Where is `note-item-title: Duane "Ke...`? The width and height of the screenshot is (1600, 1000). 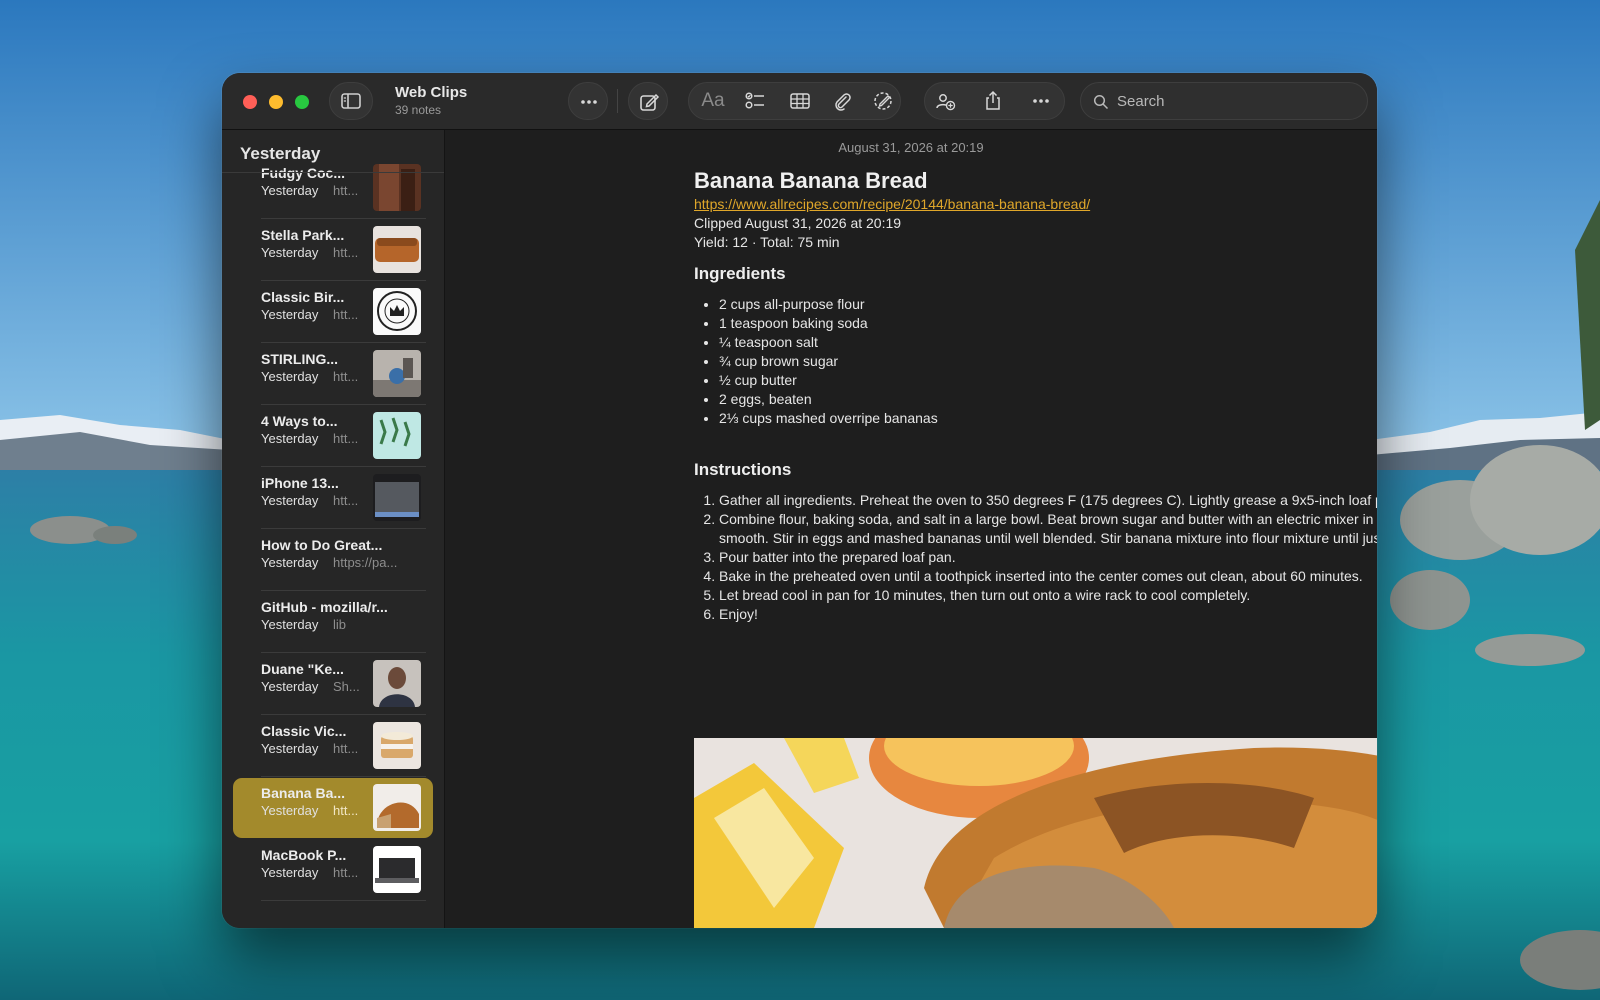 note-item-title: Duane "Ke... is located at coordinates (302, 669).